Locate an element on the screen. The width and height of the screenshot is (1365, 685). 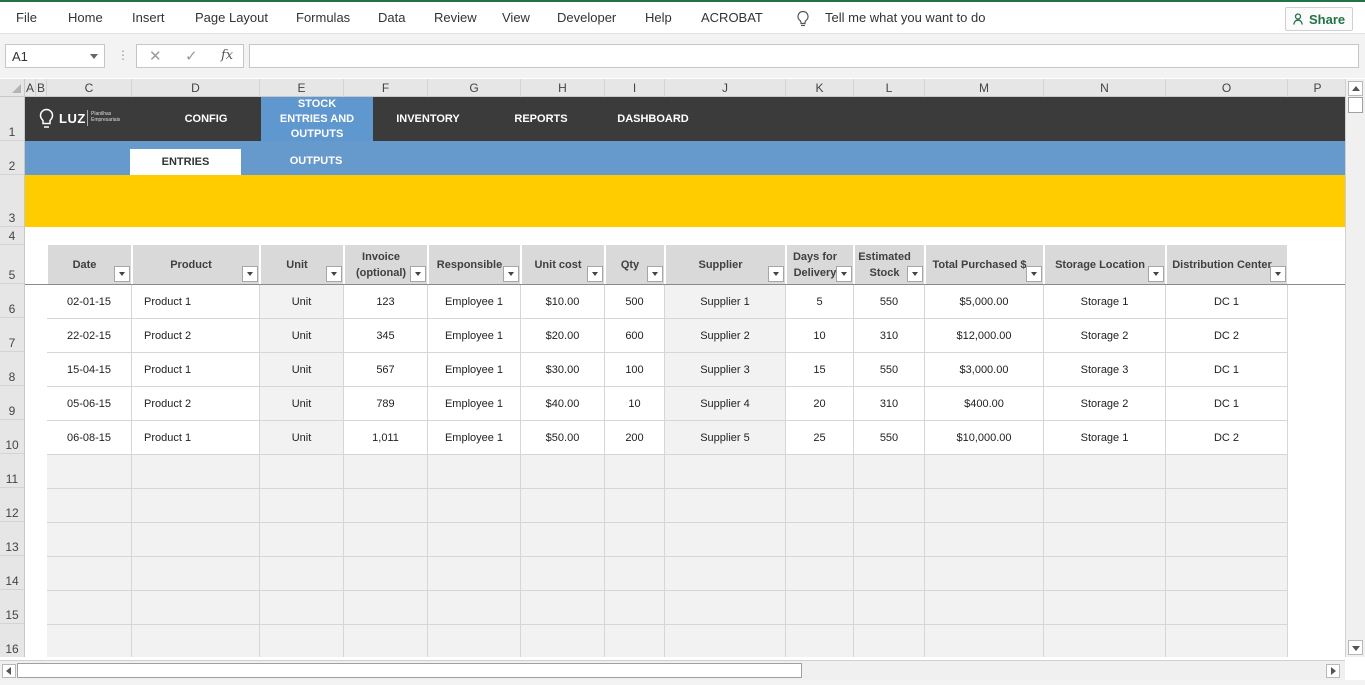
table-cell: 5 is located at coordinates (820, 302).